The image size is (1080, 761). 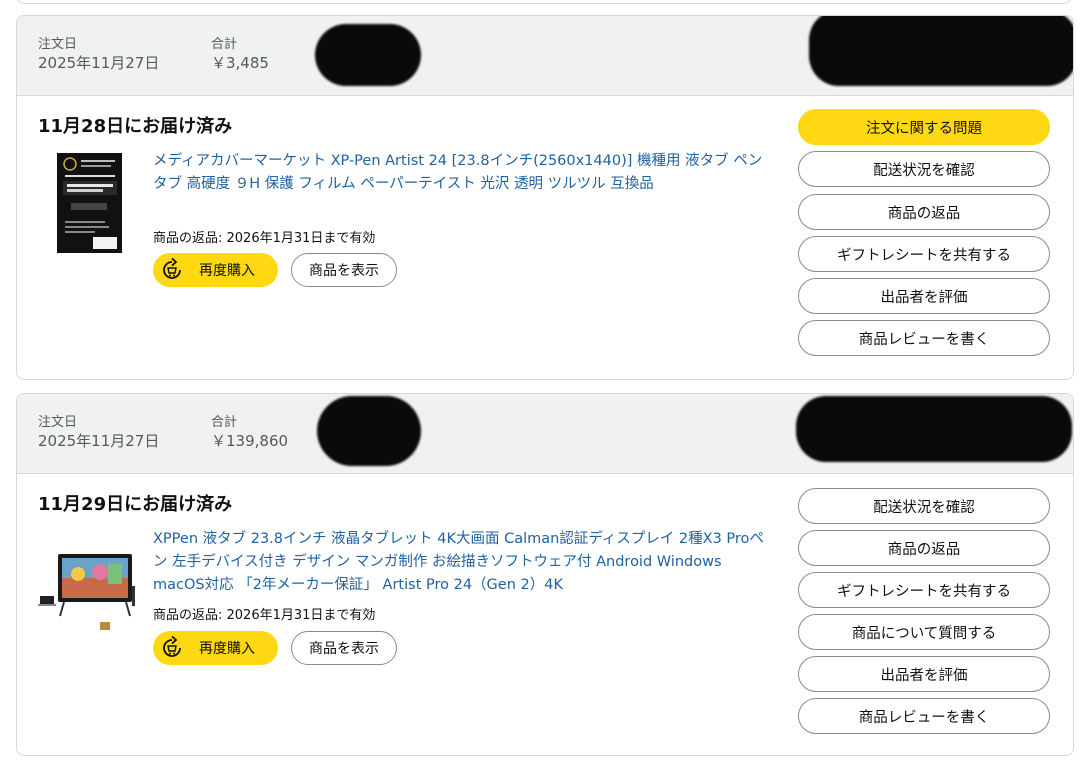 What do you see at coordinates (250, 441) in the screenshot?
I see `order-total: ￥139,860` at bounding box center [250, 441].